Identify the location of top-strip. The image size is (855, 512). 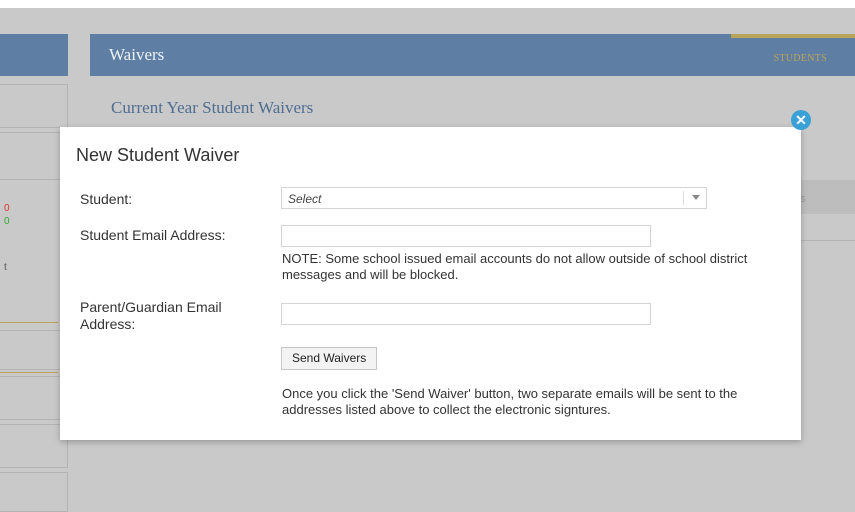
(427, 4).